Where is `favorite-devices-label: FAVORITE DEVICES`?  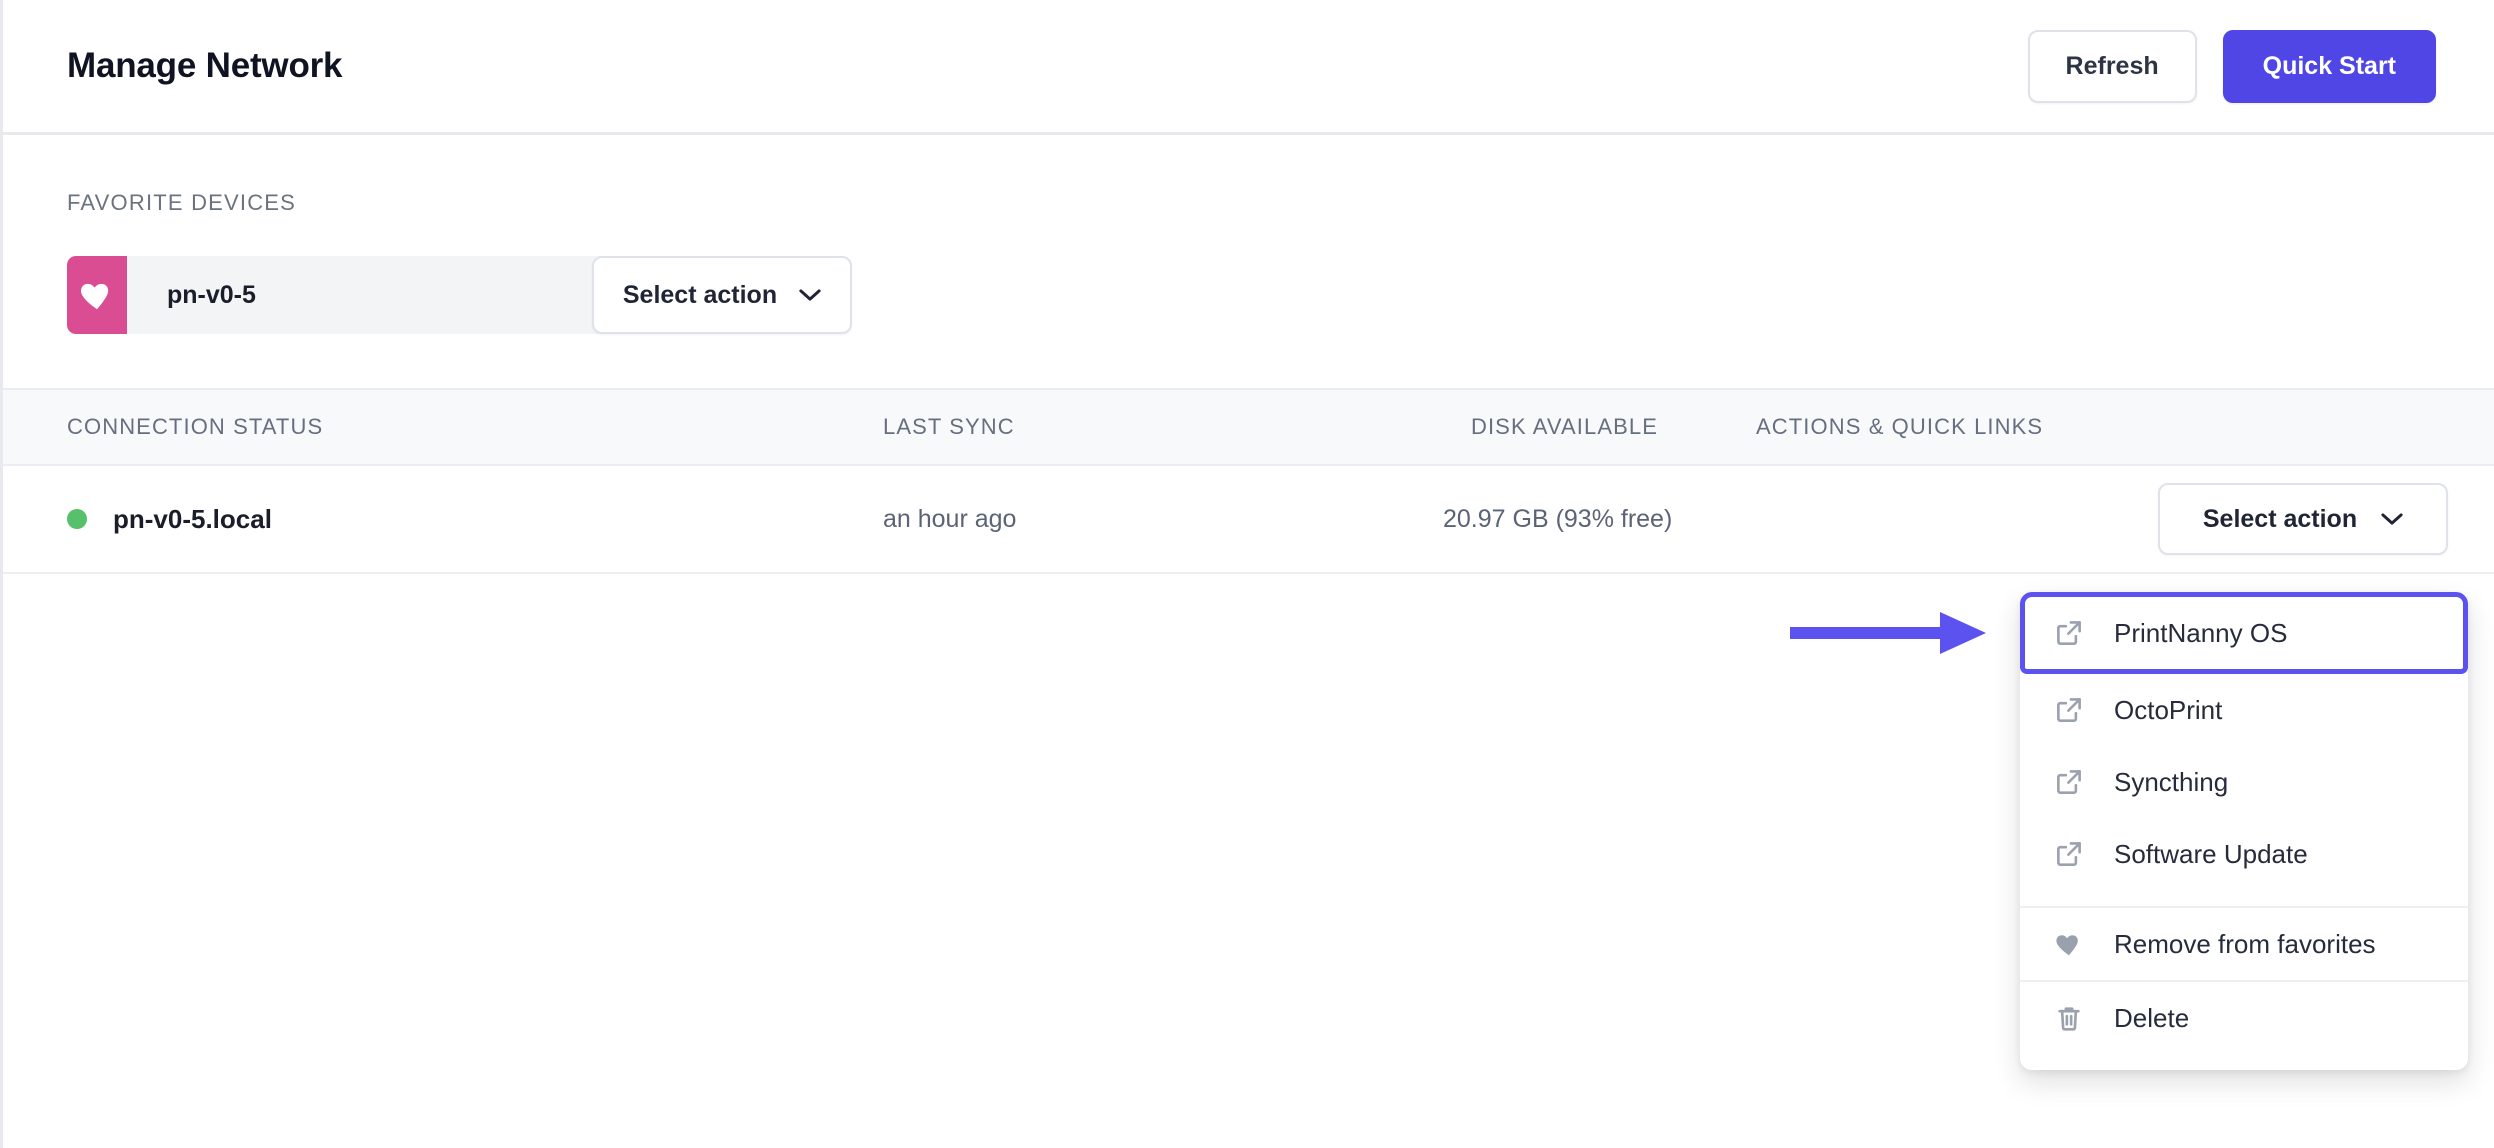
favorite-devices-label: FAVORITE DEVICES is located at coordinates (182, 202).